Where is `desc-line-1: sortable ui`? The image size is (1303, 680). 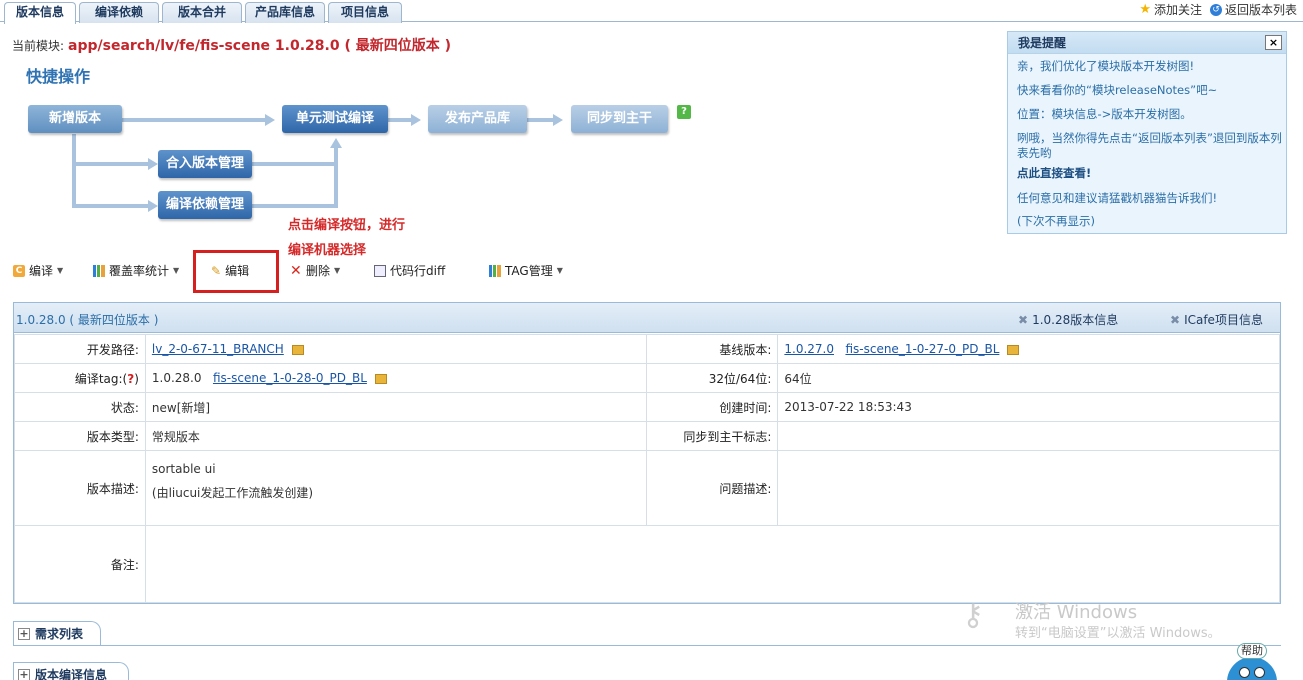
desc-line-1: sortable ui is located at coordinates (183, 469).